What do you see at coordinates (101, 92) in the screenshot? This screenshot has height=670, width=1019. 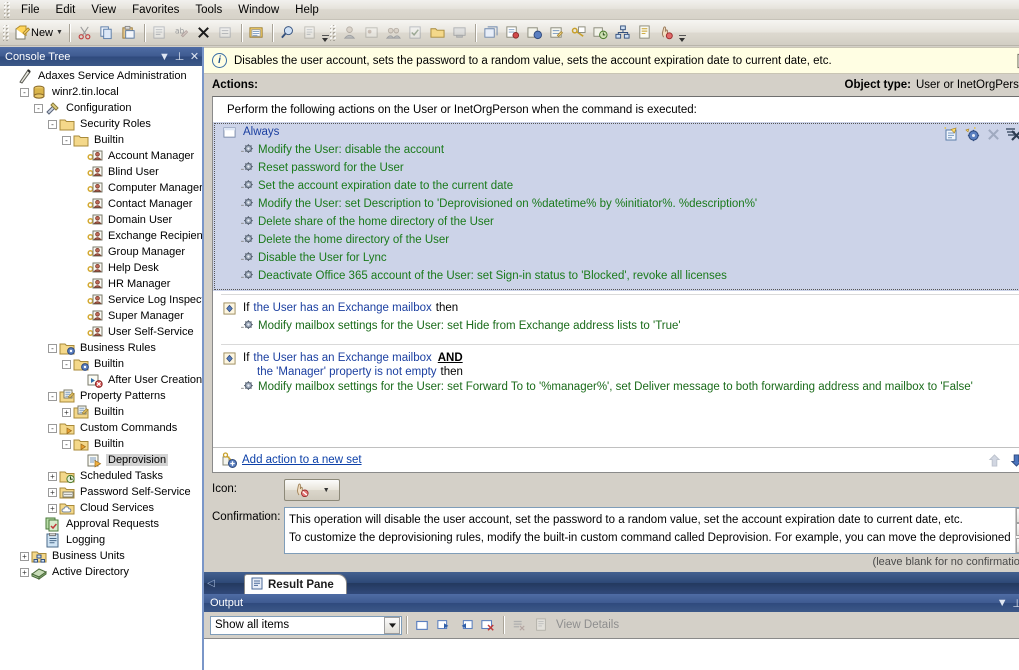 I see `tree-node-winr2-tin-local: - winr2.tin.local` at bounding box center [101, 92].